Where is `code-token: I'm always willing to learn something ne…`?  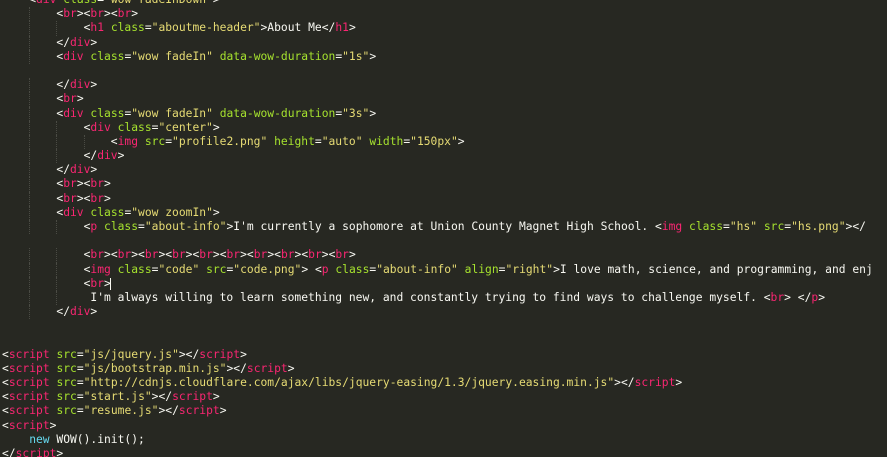 code-token: I'm always willing to learn something ne… is located at coordinates (423, 297).